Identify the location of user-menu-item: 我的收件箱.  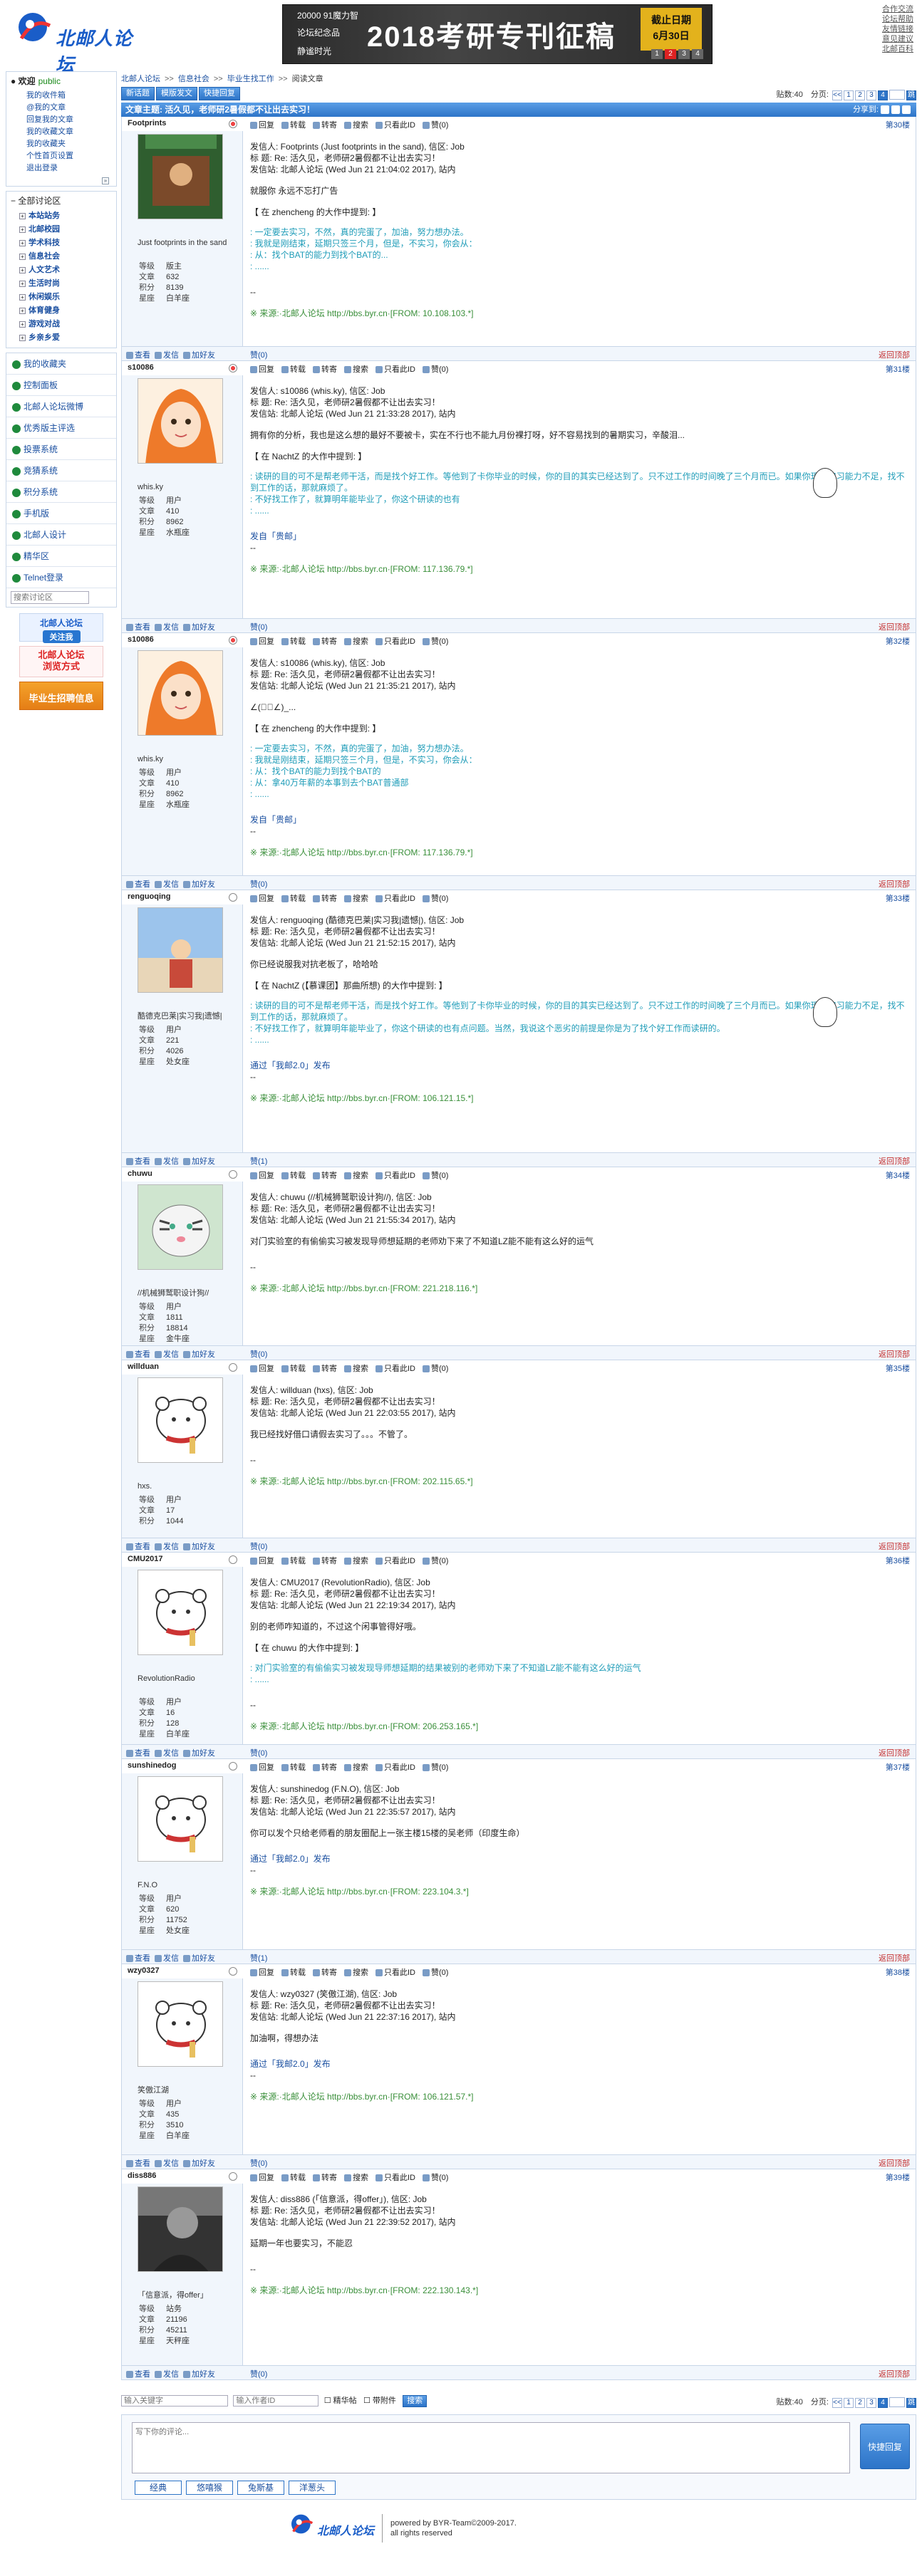
(69, 96).